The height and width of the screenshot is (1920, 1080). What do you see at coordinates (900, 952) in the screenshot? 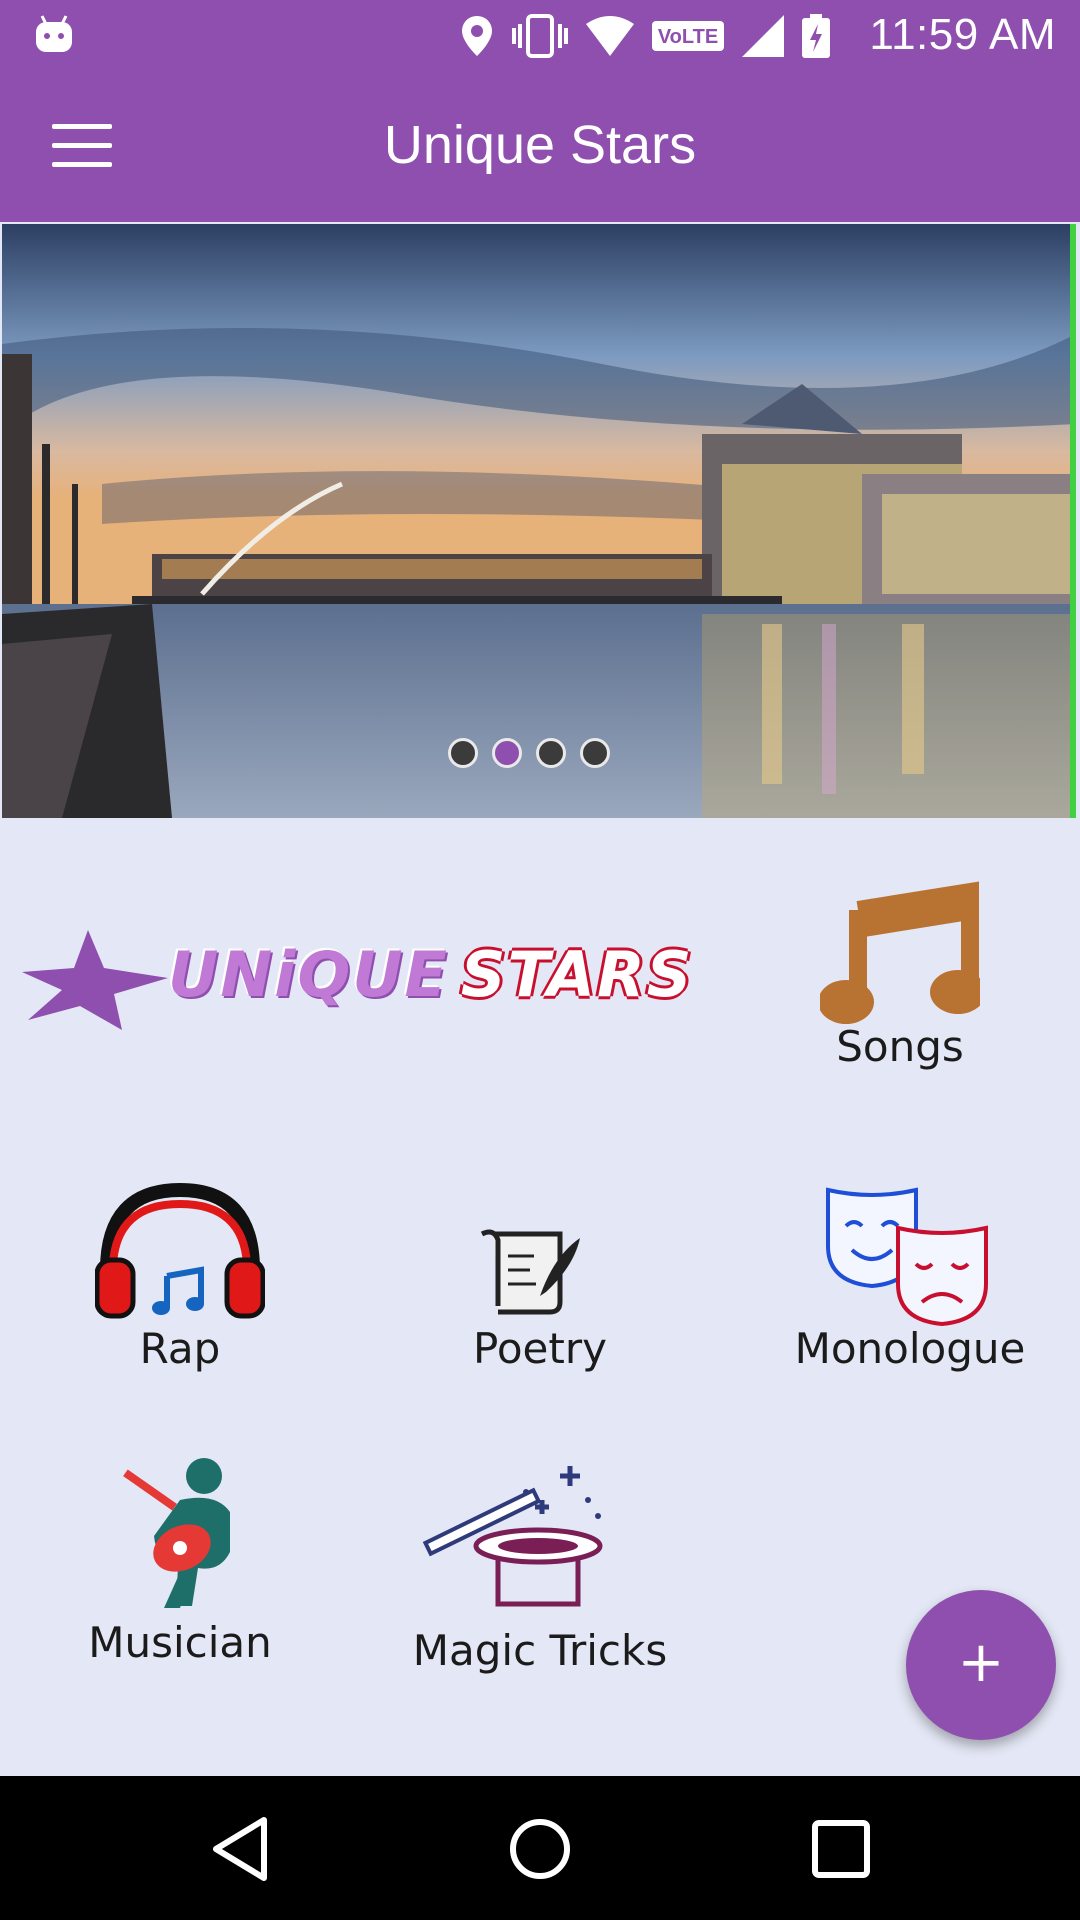
I see `music-note-icon` at bounding box center [900, 952].